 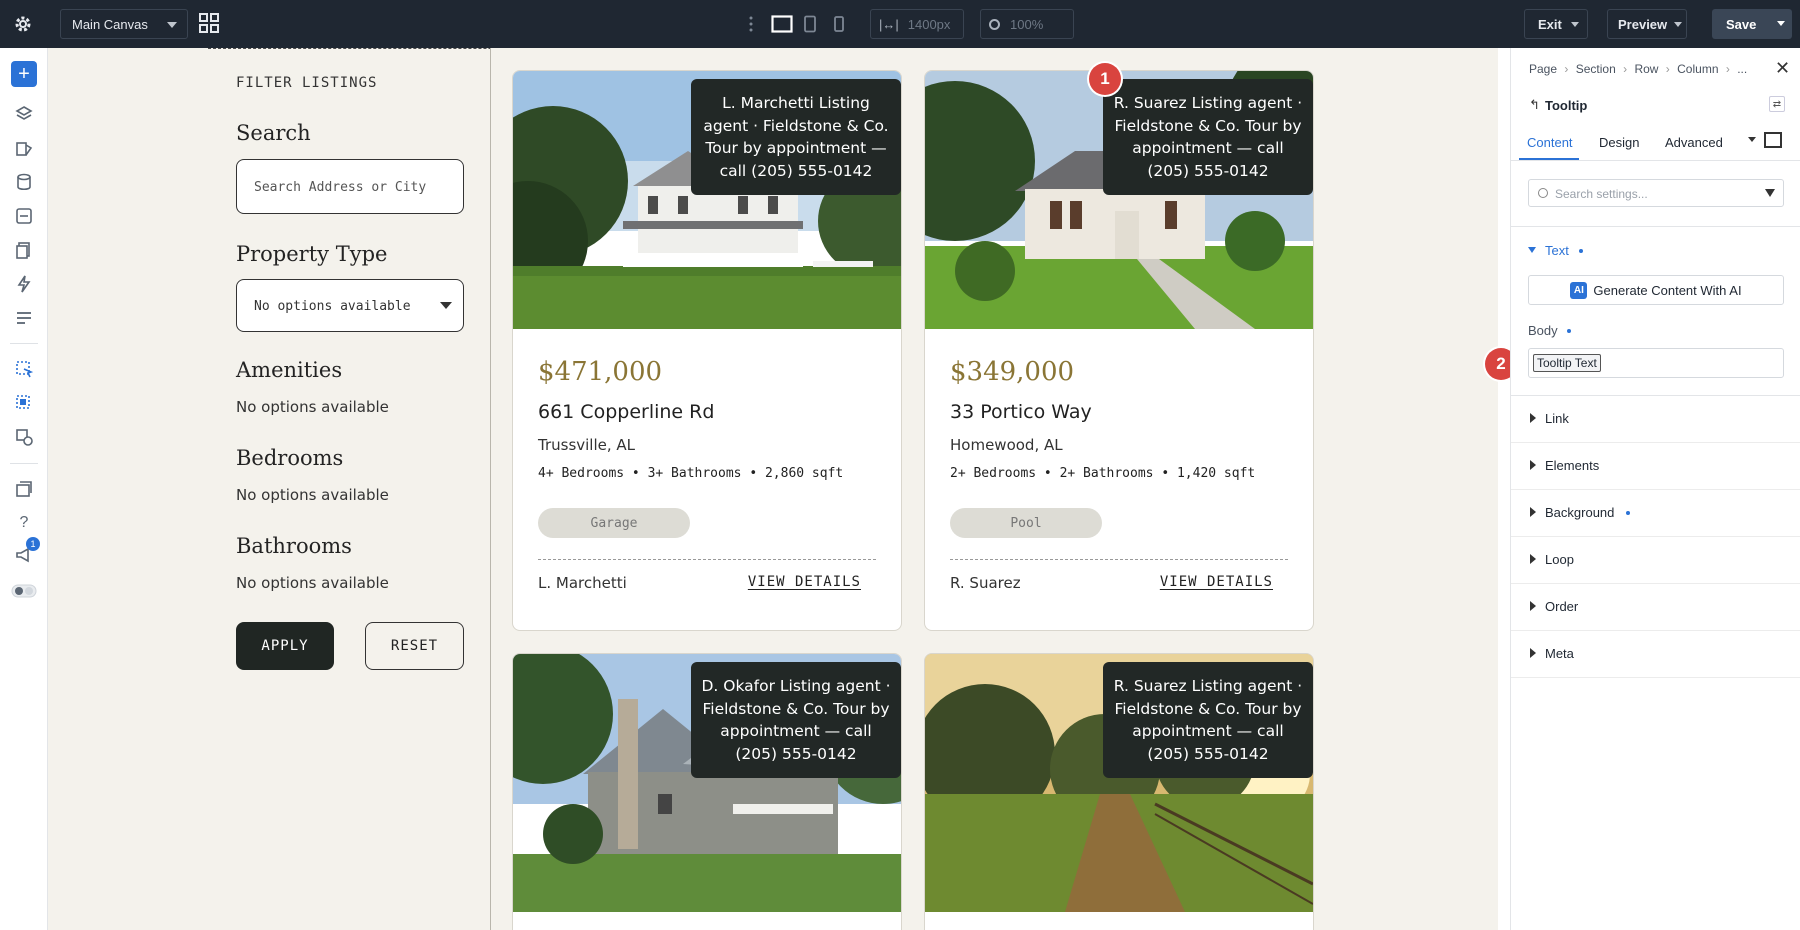 I want to click on search-divider, so click(x=1655, y=226).